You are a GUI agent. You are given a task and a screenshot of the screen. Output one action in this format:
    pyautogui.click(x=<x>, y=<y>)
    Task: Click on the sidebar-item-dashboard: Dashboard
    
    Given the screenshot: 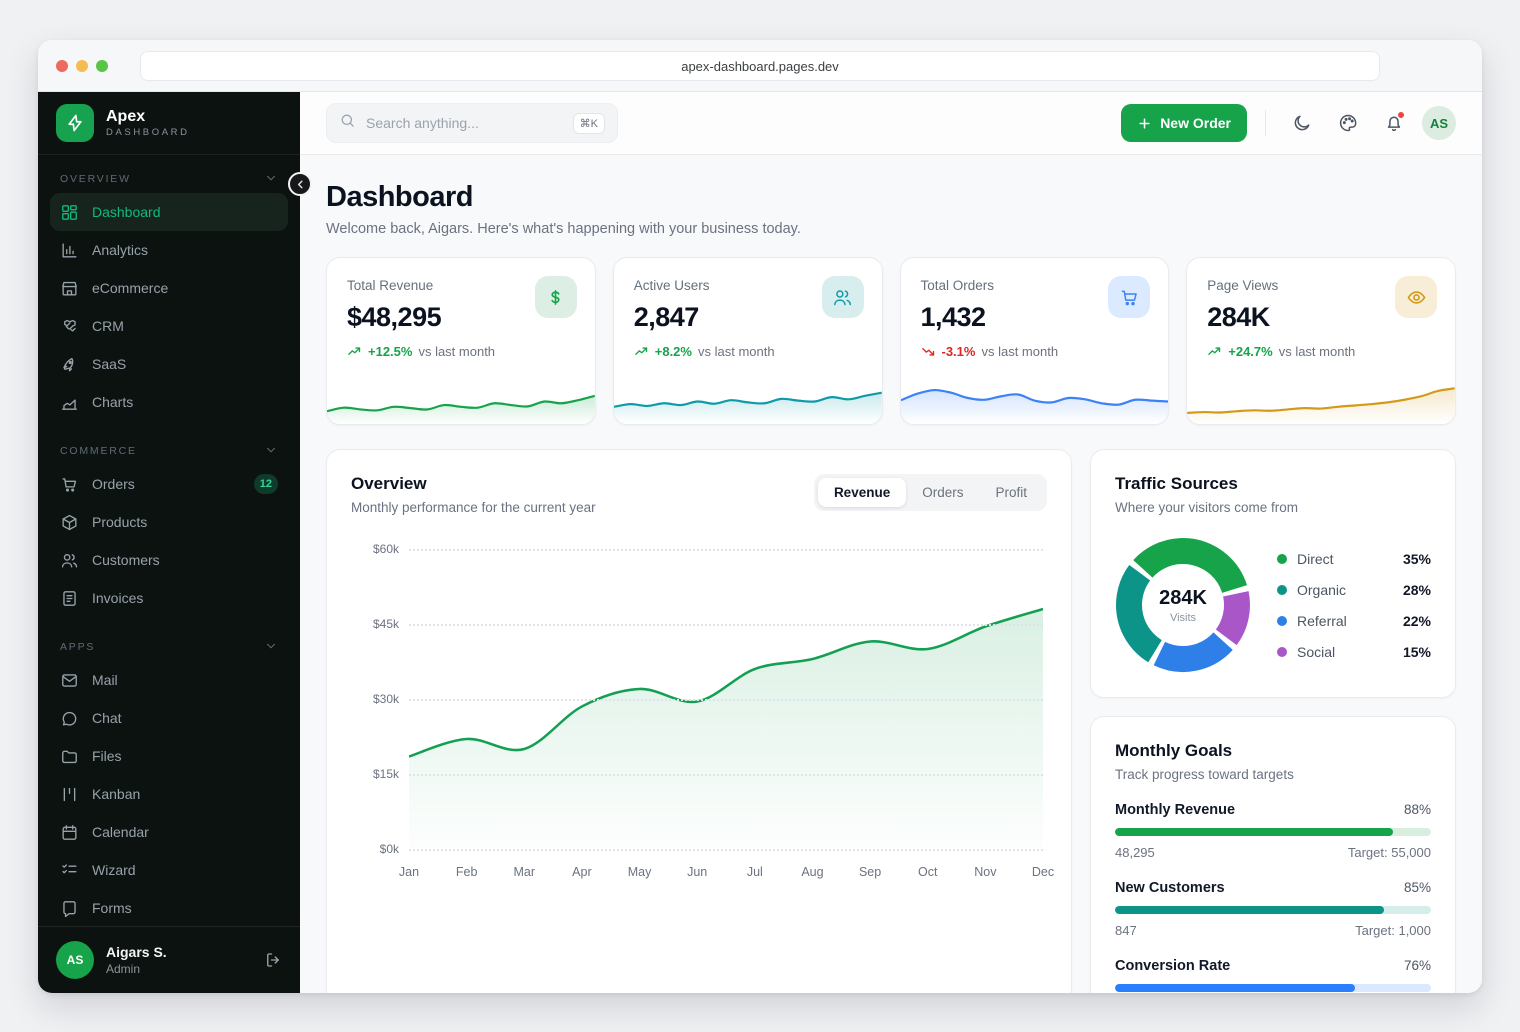 What is the action you would take?
    pyautogui.click(x=169, y=212)
    